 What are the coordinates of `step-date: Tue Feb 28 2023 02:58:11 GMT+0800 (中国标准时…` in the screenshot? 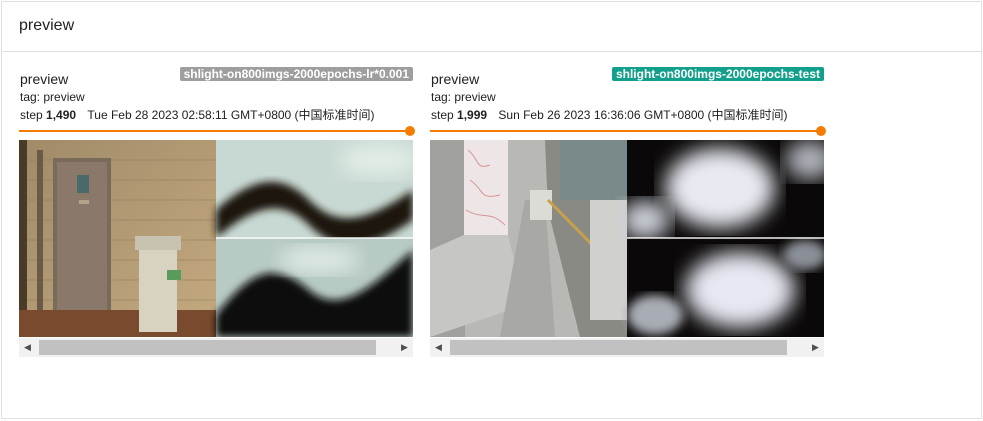 It's located at (231, 115).